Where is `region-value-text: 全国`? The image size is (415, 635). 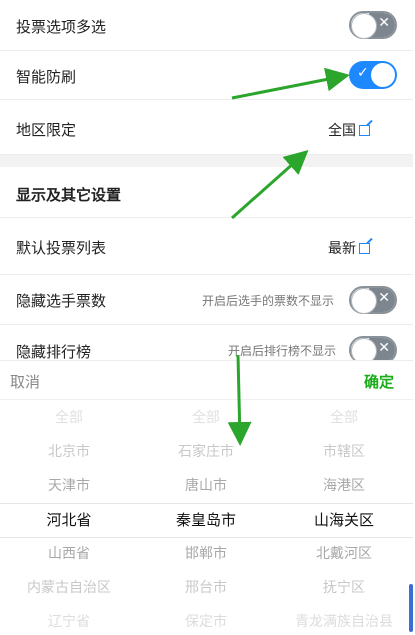 region-value-text: 全国 is located at coordinates (342, 131).